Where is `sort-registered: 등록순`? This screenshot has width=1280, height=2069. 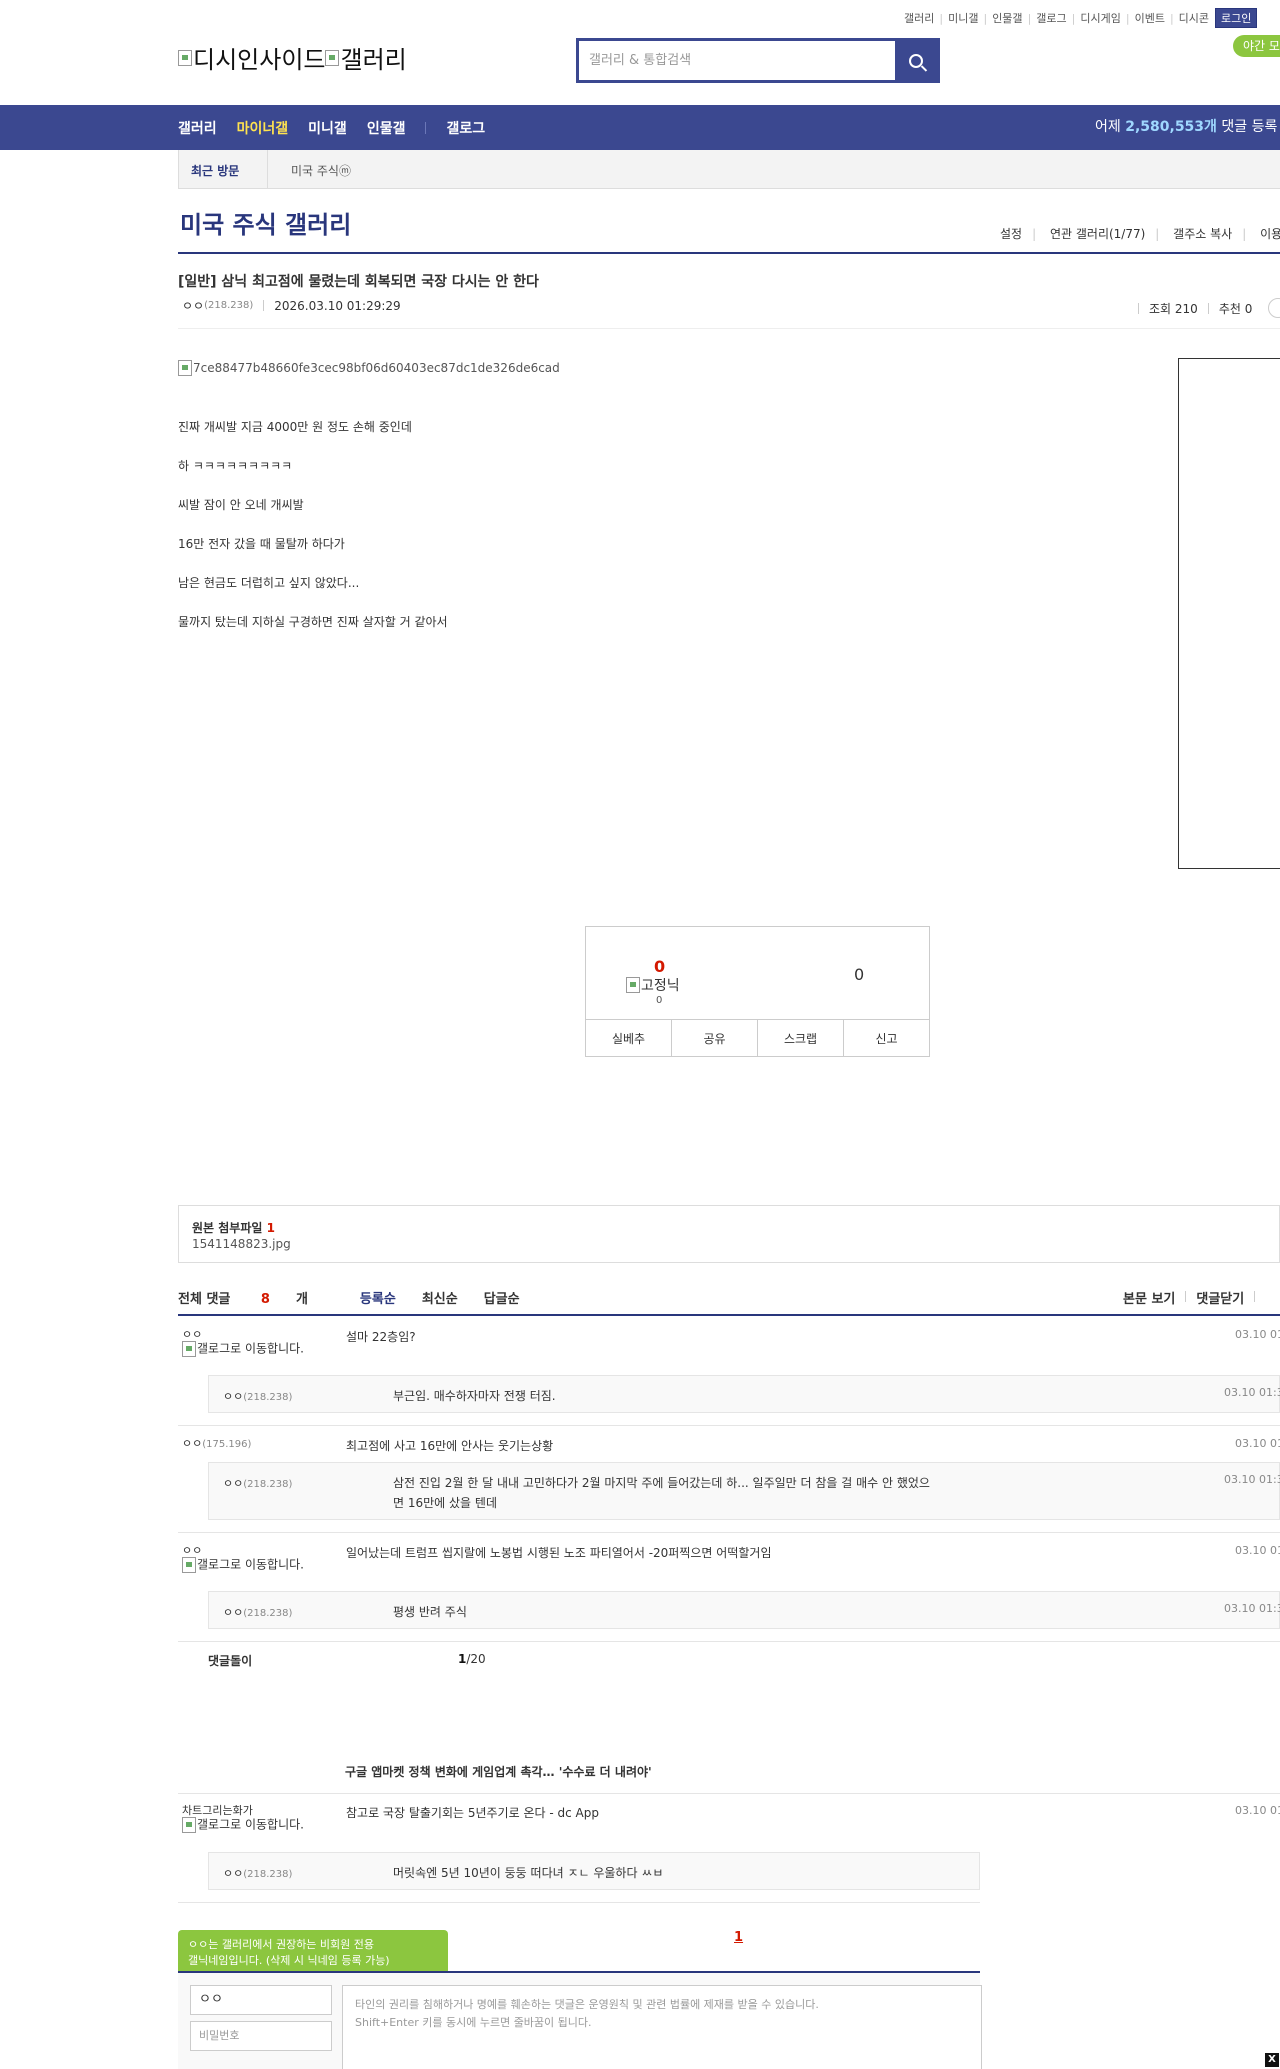 sort-registered: 등록순 is located at coordinates (378, 1297).